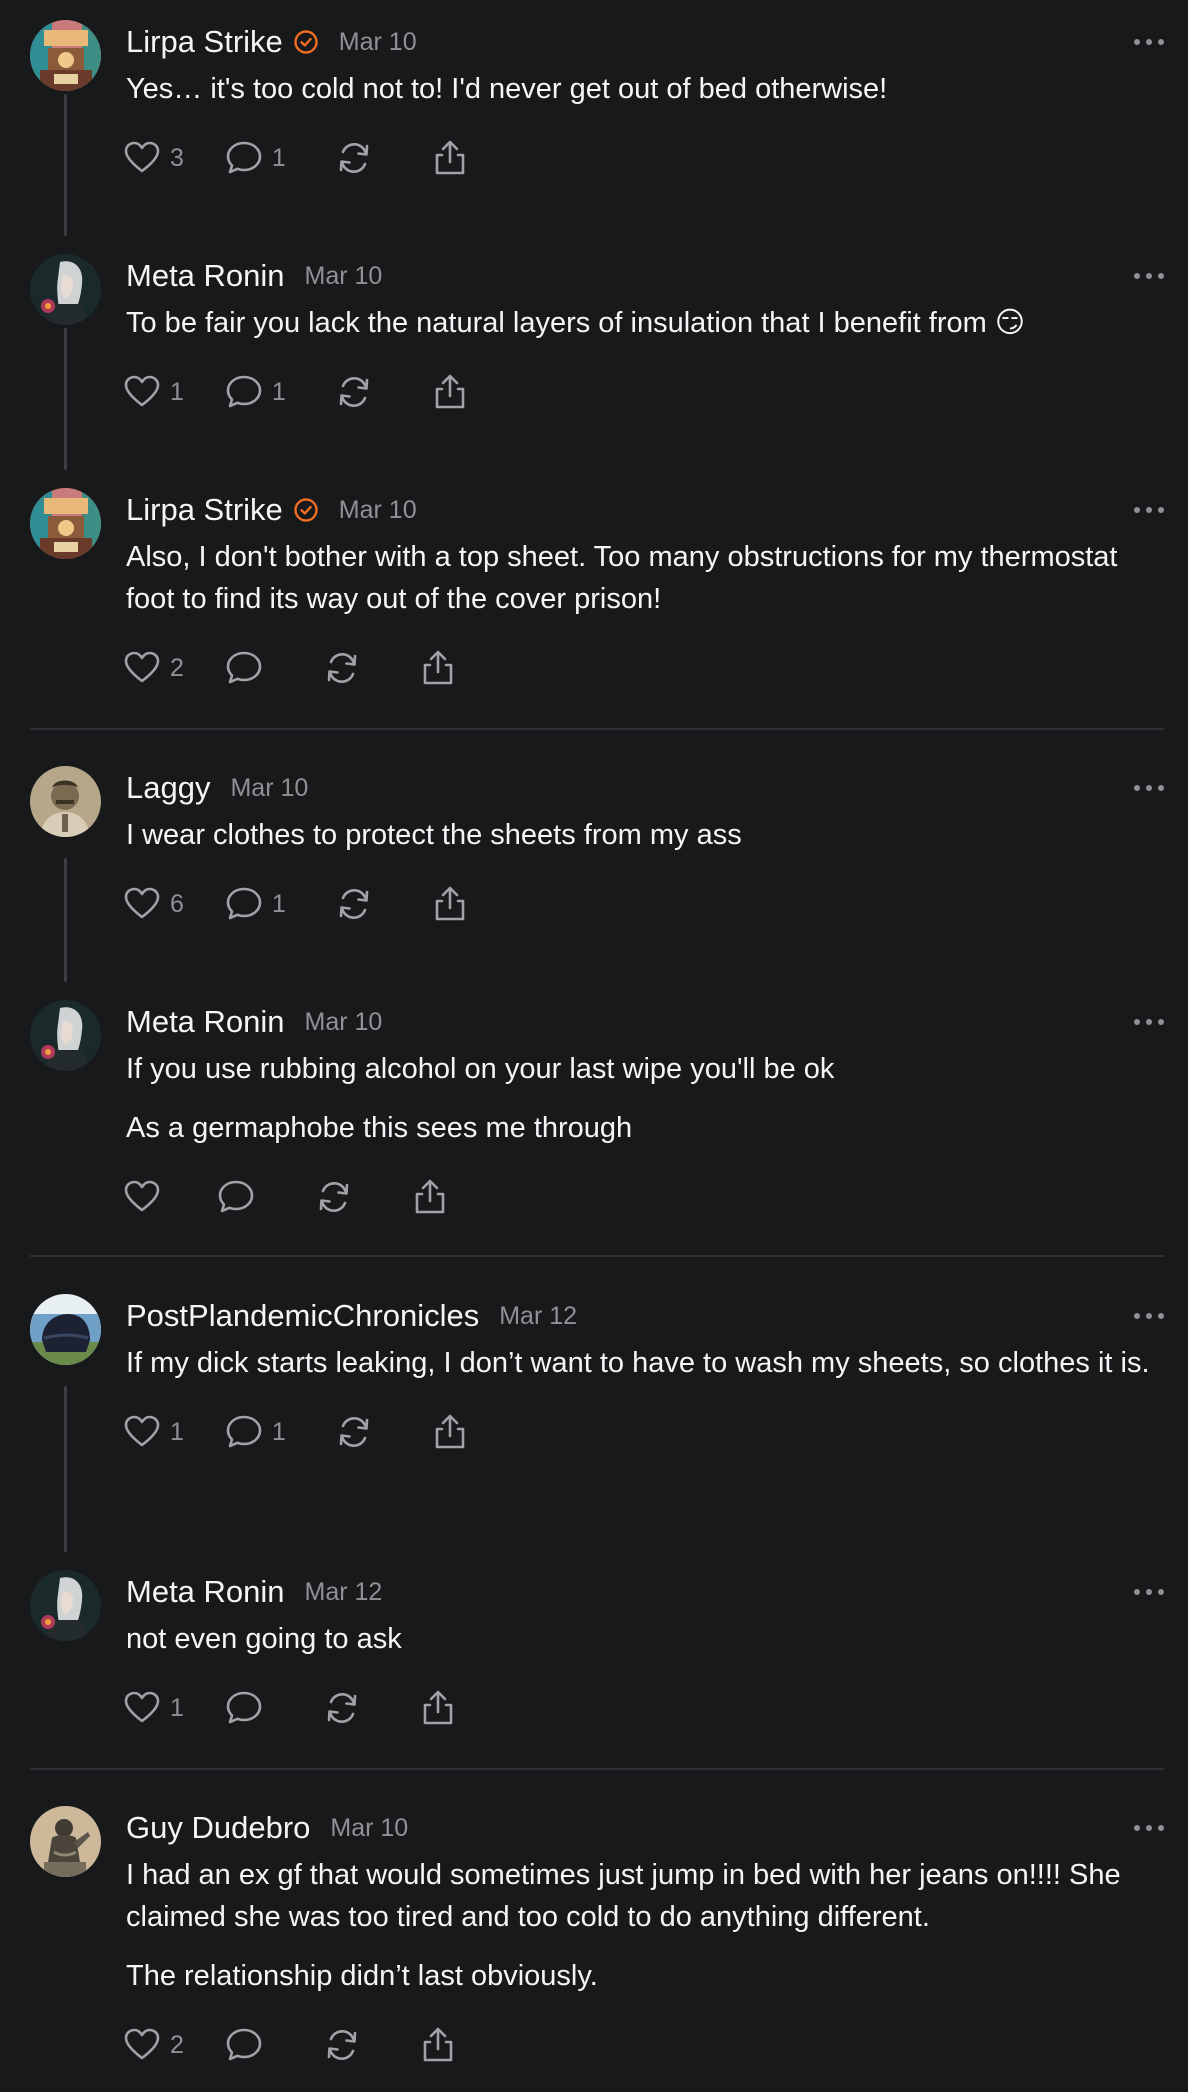 The height and width of the screenshot is (2092, 1188). Describe the element at coordinates (142, 904) in the screenshot. I see `like-icon` at that location.